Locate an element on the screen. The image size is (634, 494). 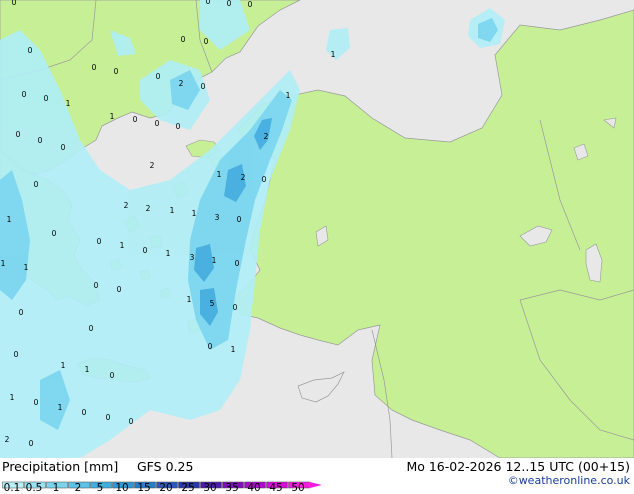
color-scale-tick: 30 is located at coordinates (210, 488).